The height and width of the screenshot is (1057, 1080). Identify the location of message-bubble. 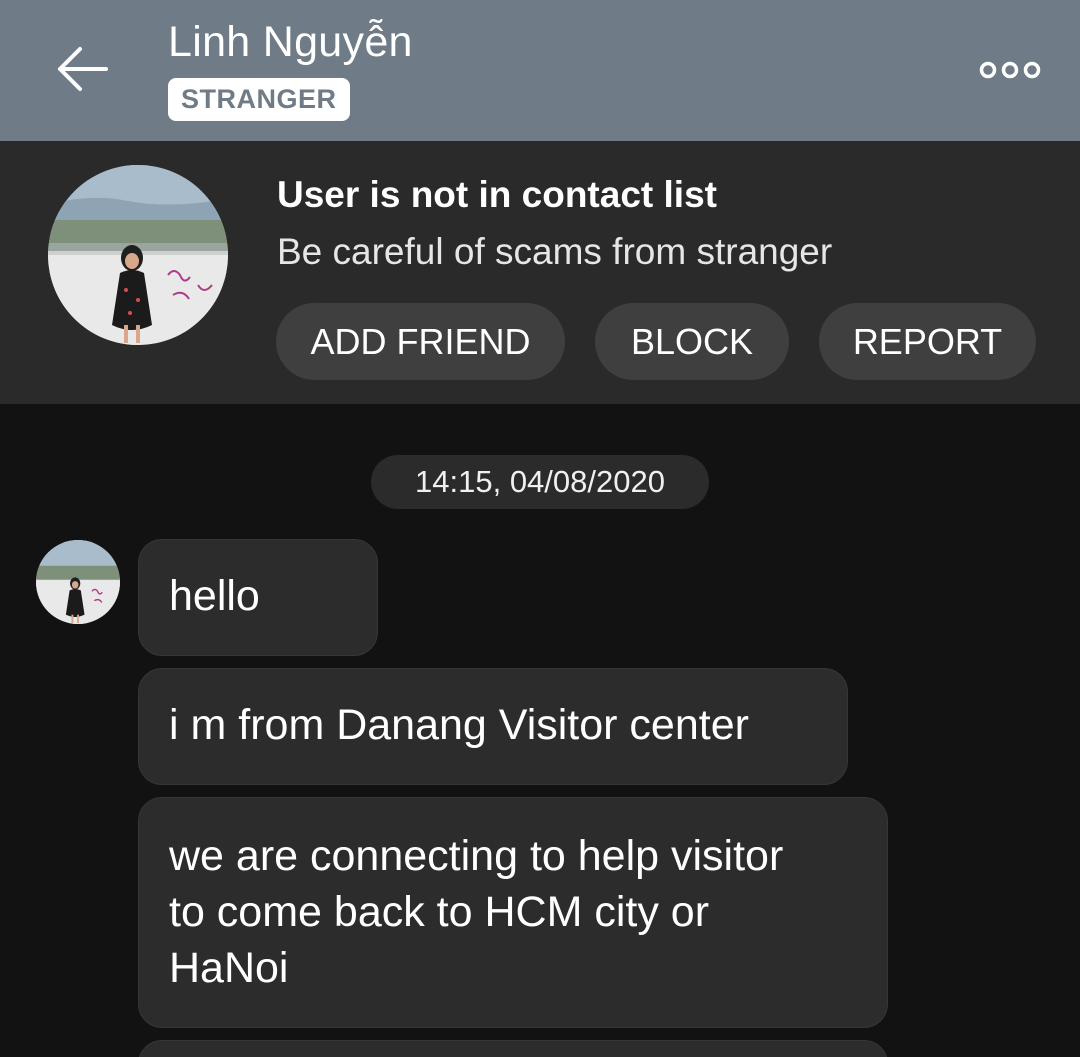
(513, 1048).